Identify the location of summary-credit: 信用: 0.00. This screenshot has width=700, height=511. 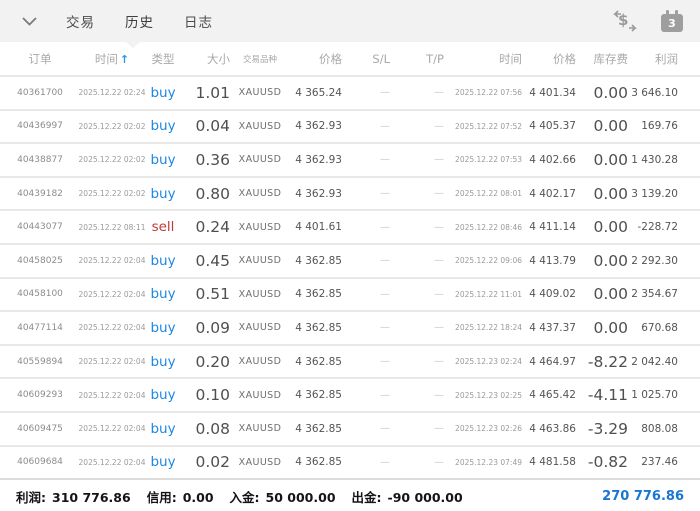
(180, 497).